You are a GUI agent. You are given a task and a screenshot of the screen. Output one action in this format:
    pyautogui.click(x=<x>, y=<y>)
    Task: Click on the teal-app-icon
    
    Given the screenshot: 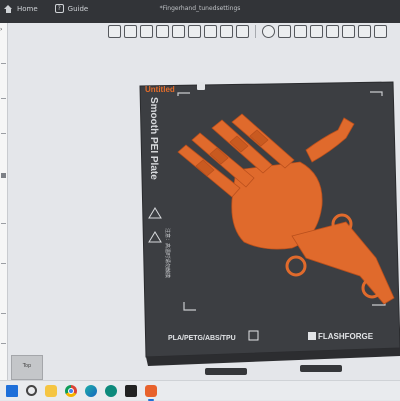 What is the action you would take?
    pyautogui.click(x=111, y=390)
    